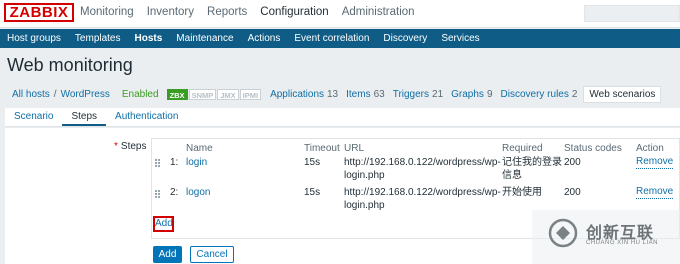 Image resolution: width=680 pixels, height=264 pixels. I want to click on all-hosts-link: All hosts, so click(31, 94).